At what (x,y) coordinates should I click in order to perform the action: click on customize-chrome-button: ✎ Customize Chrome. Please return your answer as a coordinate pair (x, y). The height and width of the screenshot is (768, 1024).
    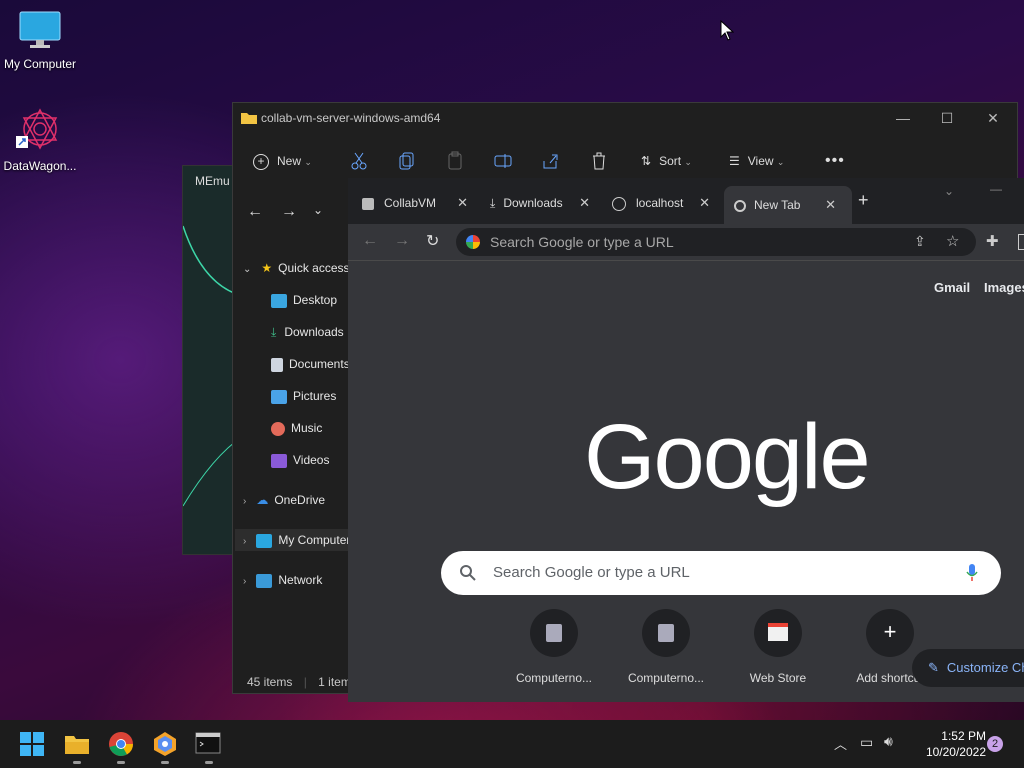
    Looking at the image, I should click on (968, 668).